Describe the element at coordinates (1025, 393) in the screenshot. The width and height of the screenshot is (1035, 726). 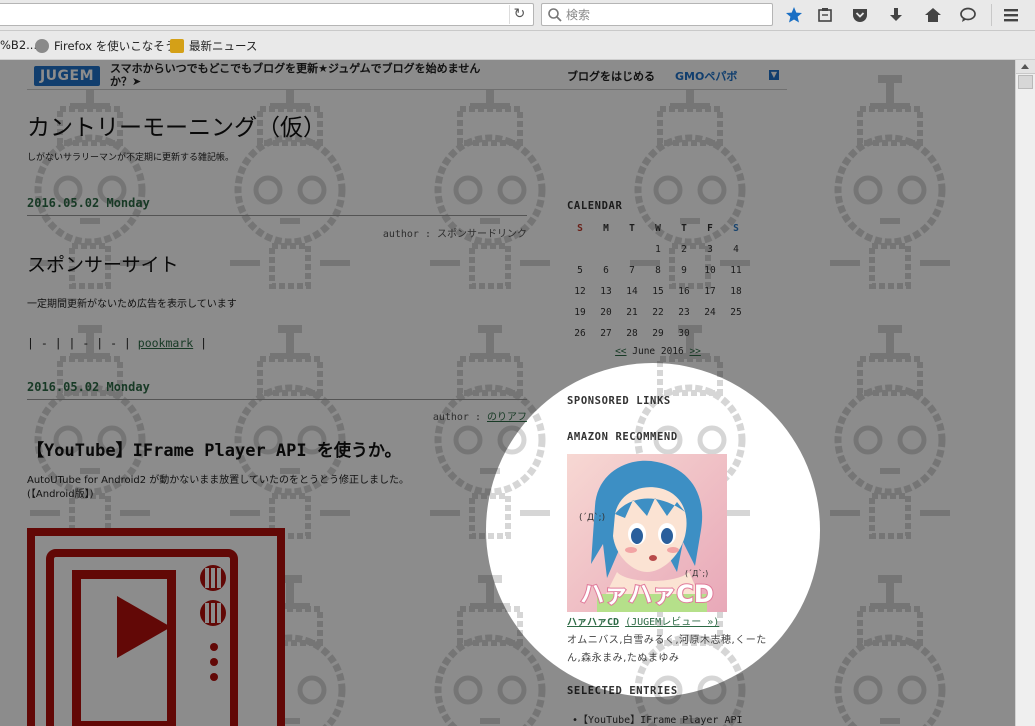
I see `vertical-scrollbar` at that location.